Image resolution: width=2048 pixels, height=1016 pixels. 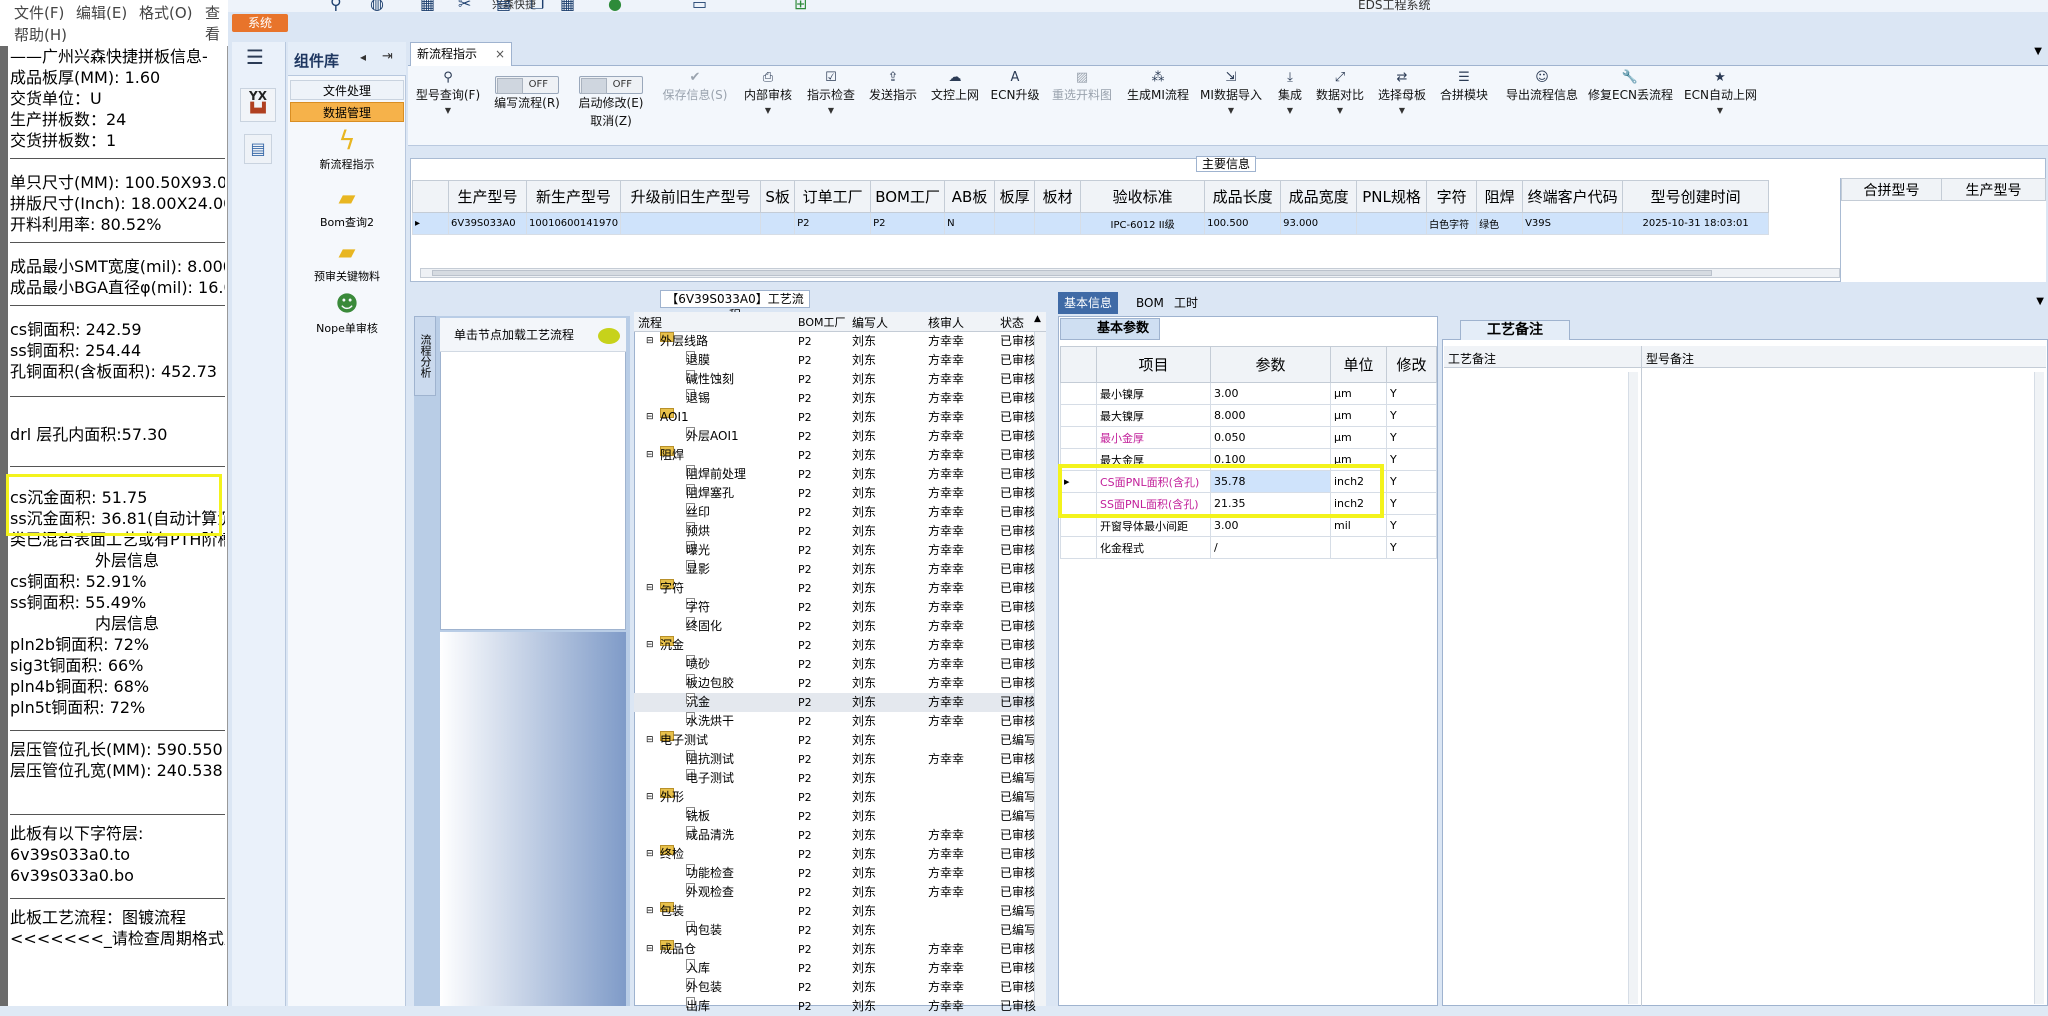 What do you see at coordinates (840, 930) in the screenshot?
I see `tree-row: 内包装 P2 刘东 已编写` at bounding box center [840, 930].